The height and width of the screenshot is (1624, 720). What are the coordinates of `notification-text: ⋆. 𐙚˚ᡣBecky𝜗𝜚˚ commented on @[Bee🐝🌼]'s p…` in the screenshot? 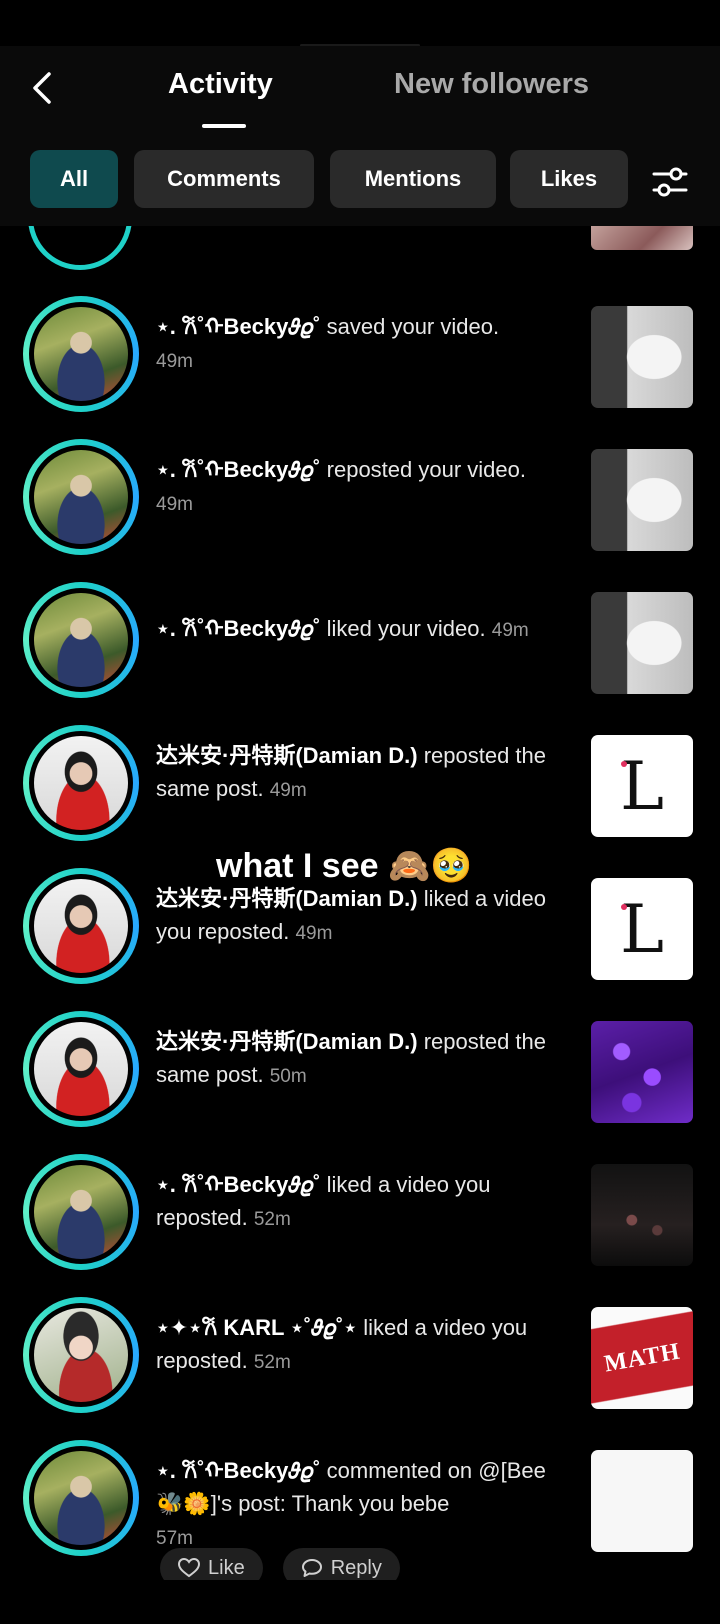 It's located at (363, 1504).